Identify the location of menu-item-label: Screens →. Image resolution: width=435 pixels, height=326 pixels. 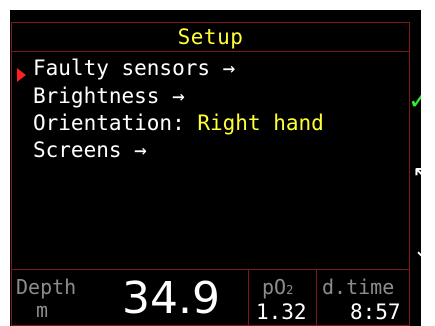
(90, 150).